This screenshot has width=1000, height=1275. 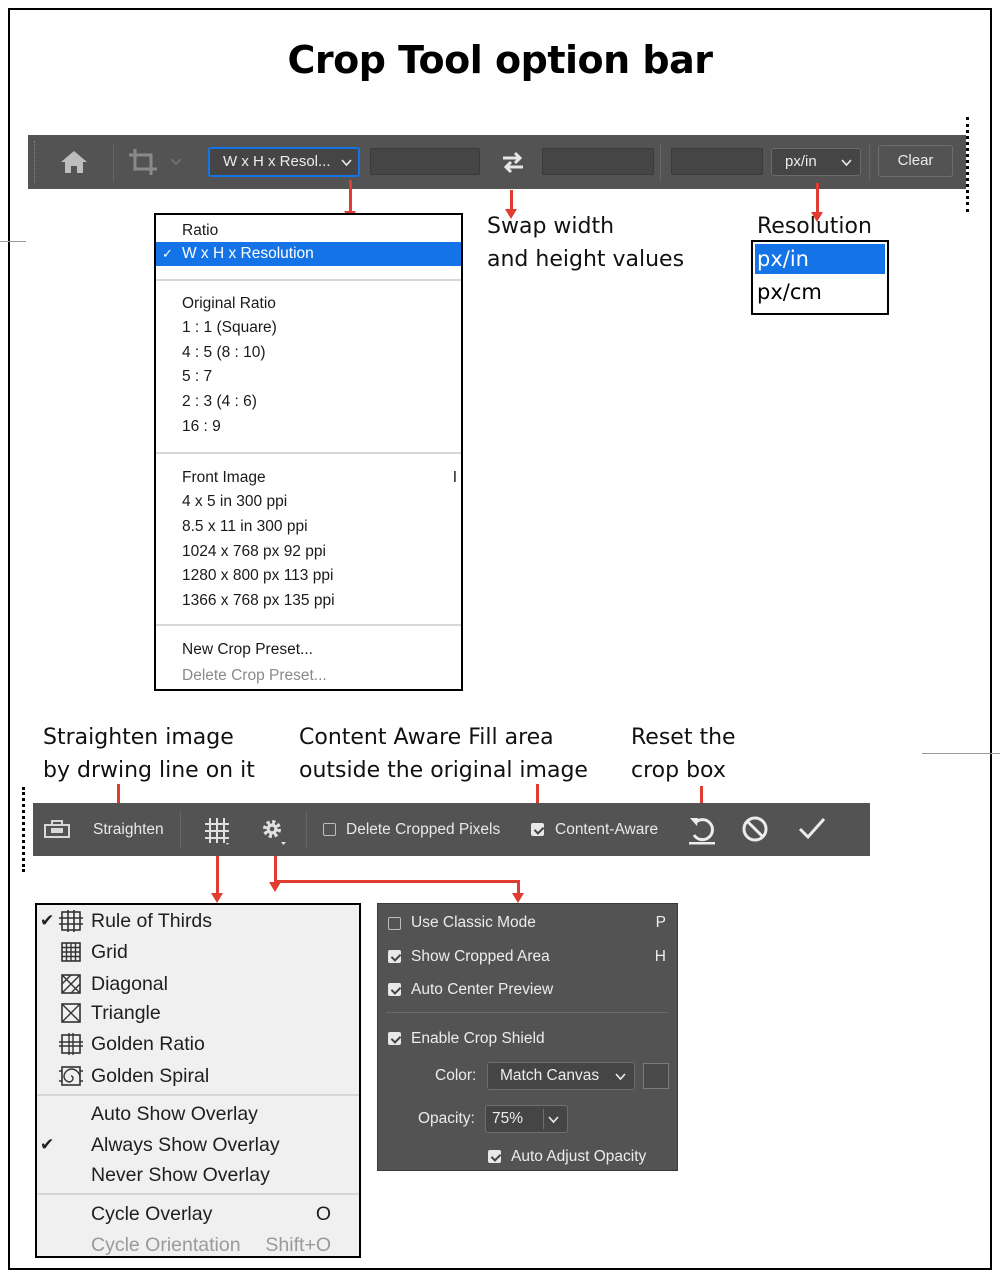 What do you see at coordinates (74, 162) in the screenshot?
I see `home-icon` at bounding box center [74, 162].